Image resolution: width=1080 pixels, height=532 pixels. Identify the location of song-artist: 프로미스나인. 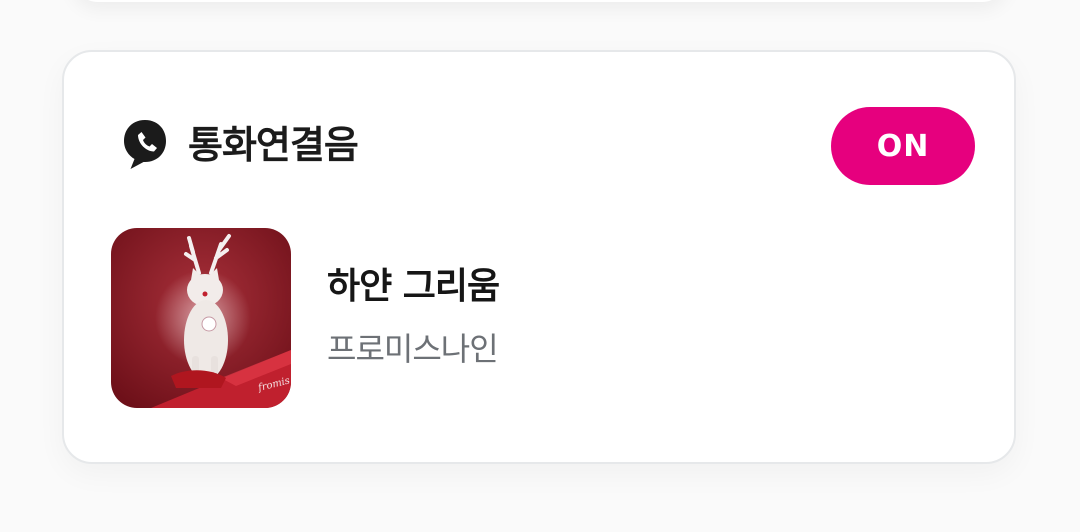
(413, 349).